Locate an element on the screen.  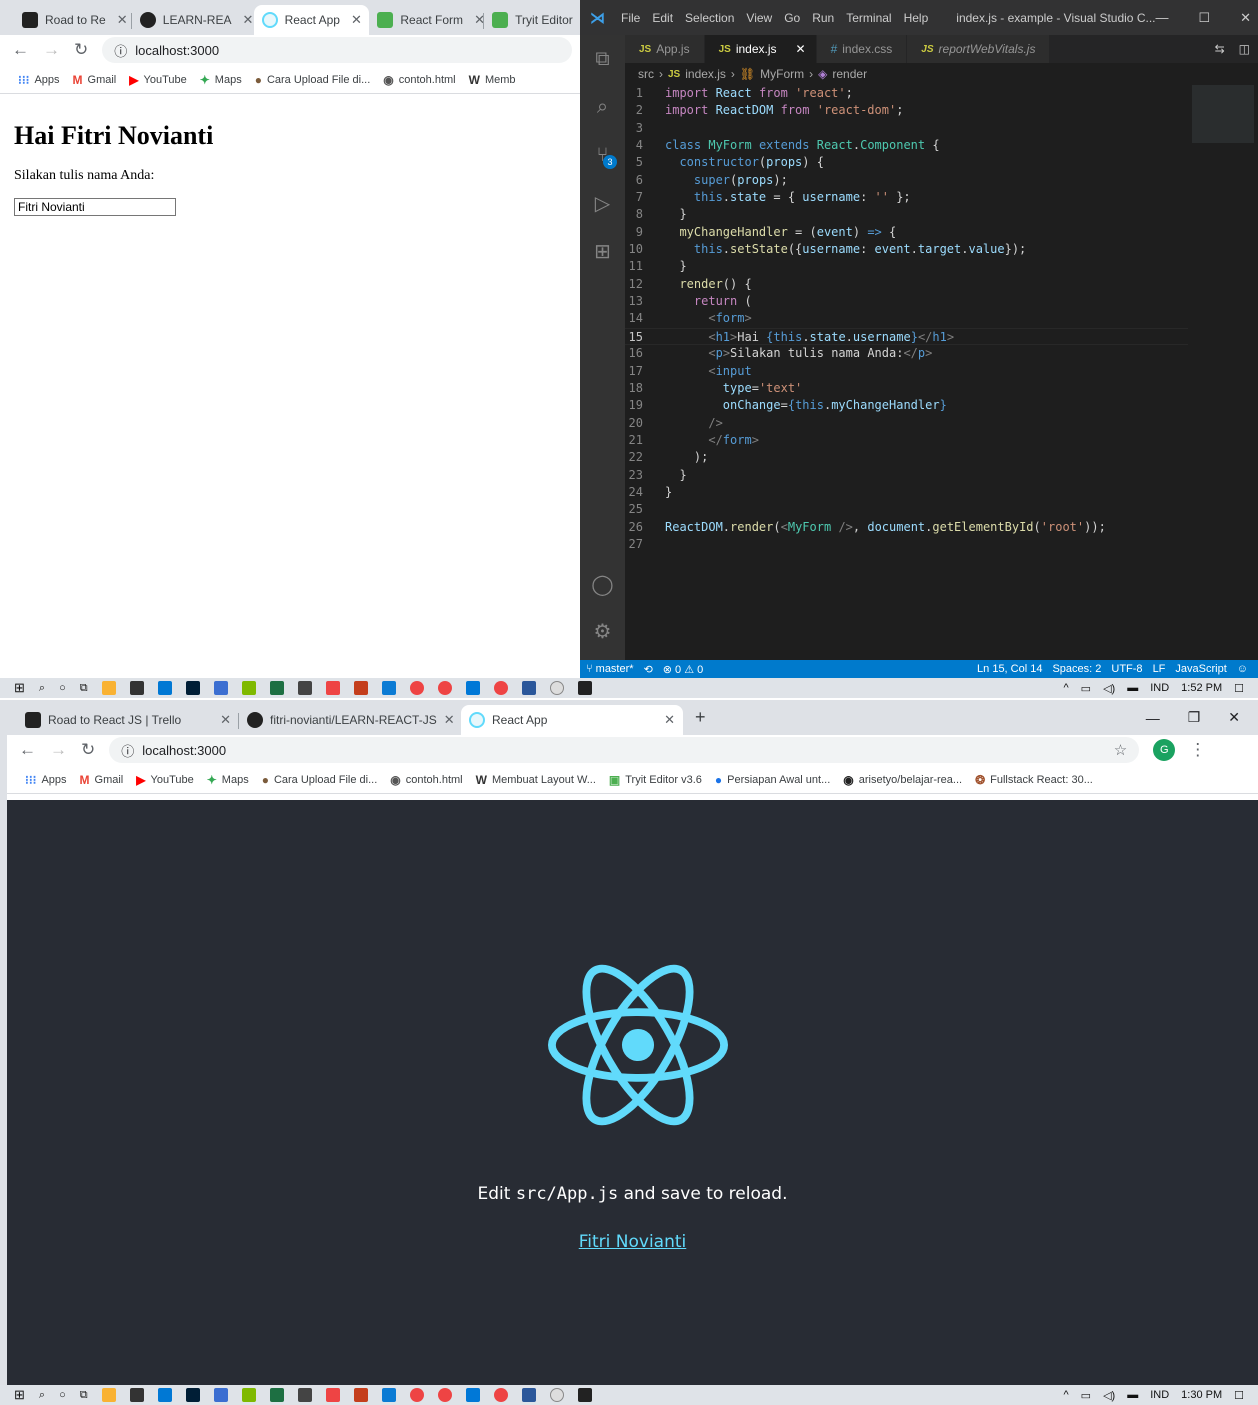
bookmark-membuat: W Memb is located at coordinates (492, 80).